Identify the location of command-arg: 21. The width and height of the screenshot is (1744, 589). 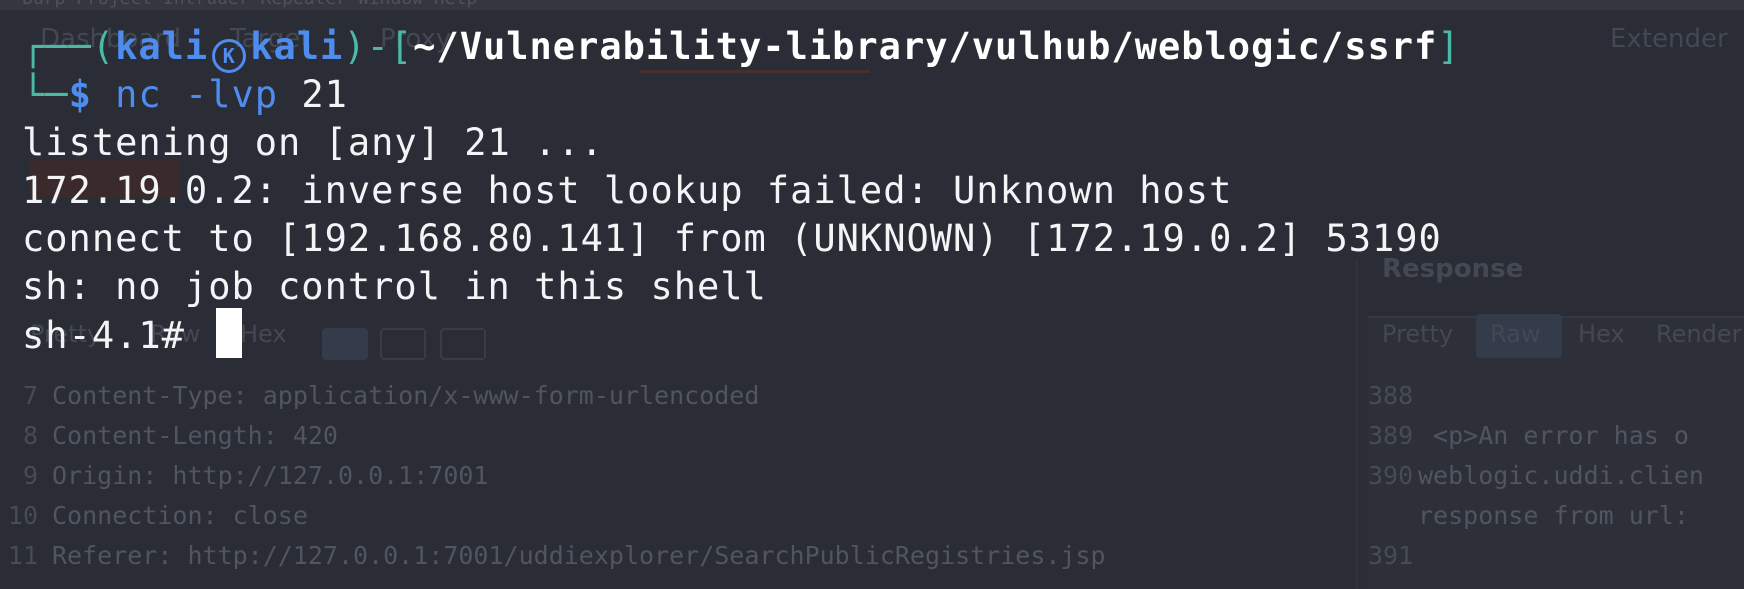
(324, 94).